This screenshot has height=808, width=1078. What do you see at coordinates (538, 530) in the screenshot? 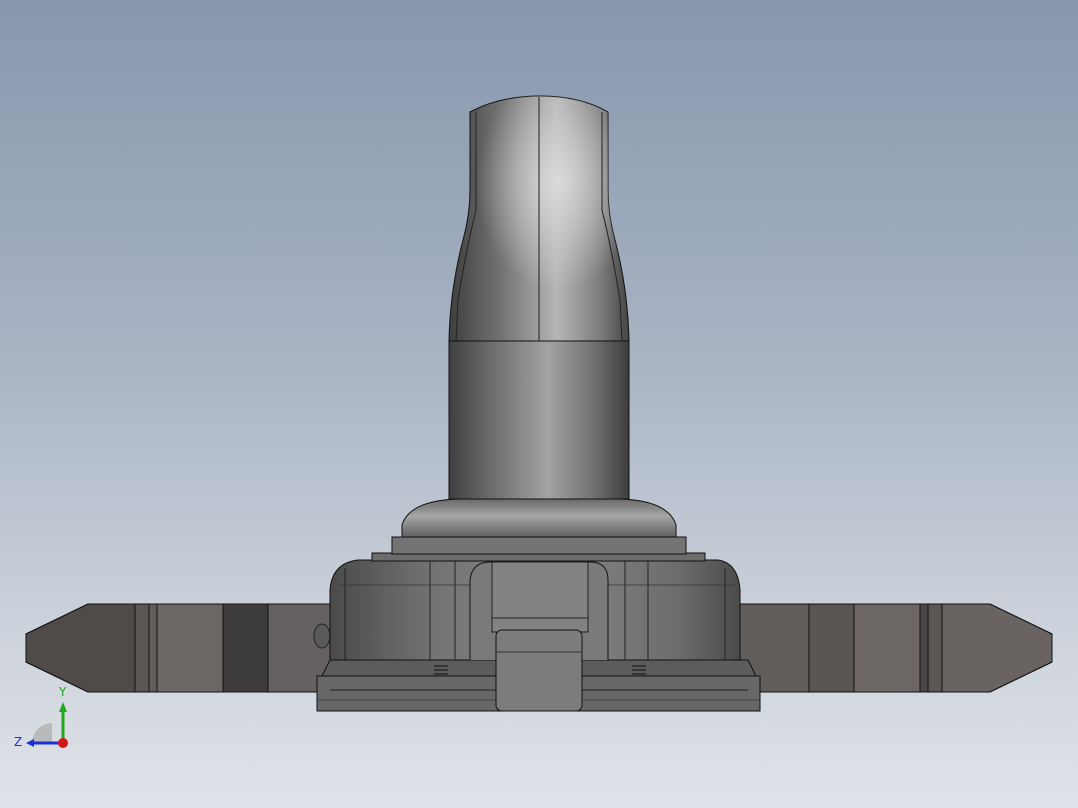
I see `collar` at bounding box center [538, 530].